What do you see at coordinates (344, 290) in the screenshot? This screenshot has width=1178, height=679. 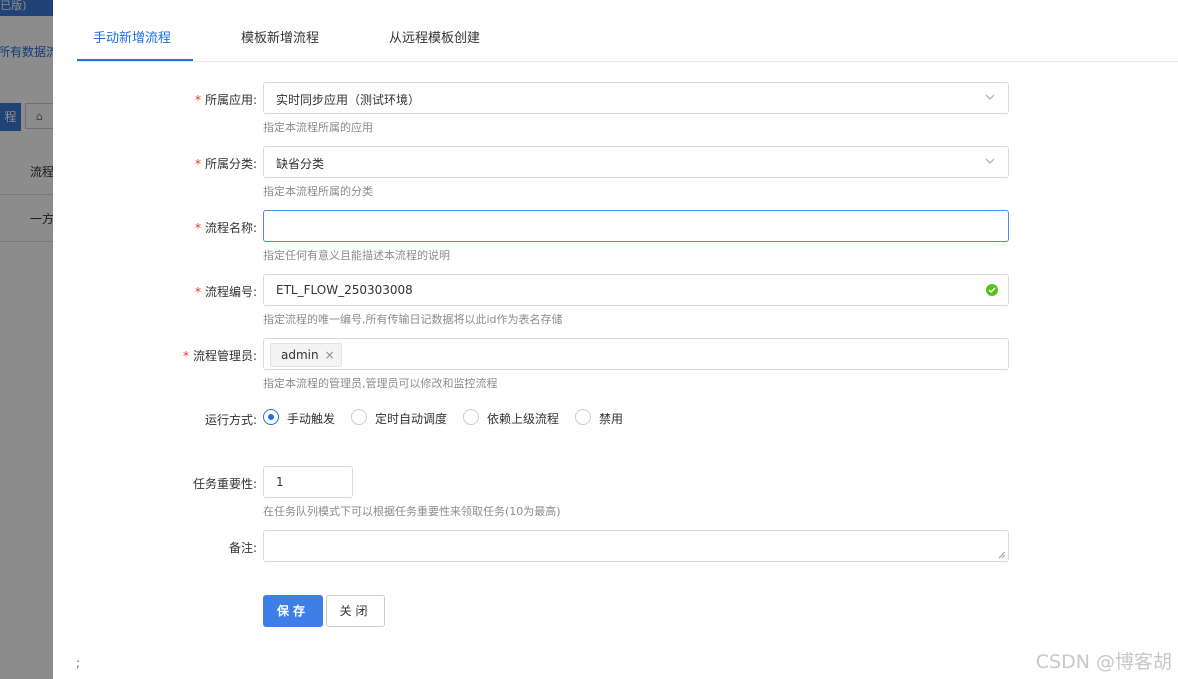 I see `flow-code-value: ETL_FLOW_250303008` at bounding box center [344, 290].